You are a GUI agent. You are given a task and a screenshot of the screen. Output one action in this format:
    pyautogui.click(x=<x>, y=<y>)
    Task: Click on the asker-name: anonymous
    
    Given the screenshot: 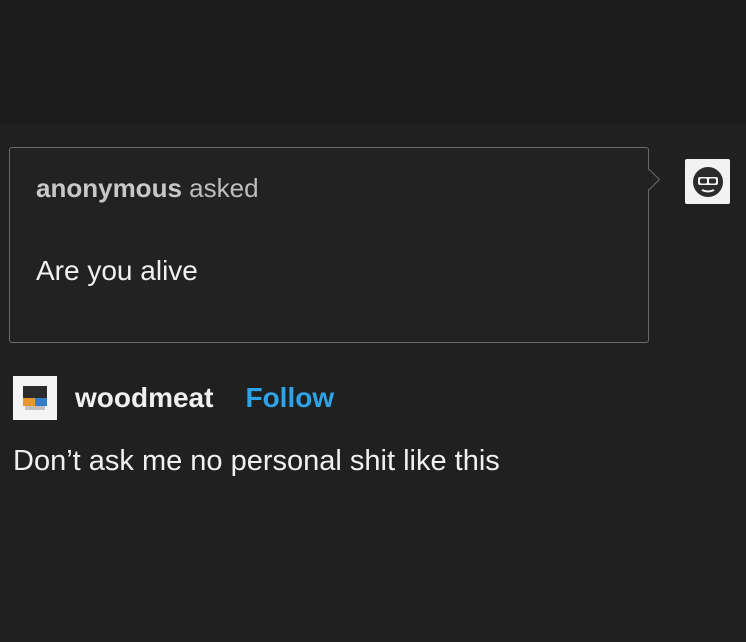 What is the action you would take?
    pyautogui.click(x=109, y=188)
    